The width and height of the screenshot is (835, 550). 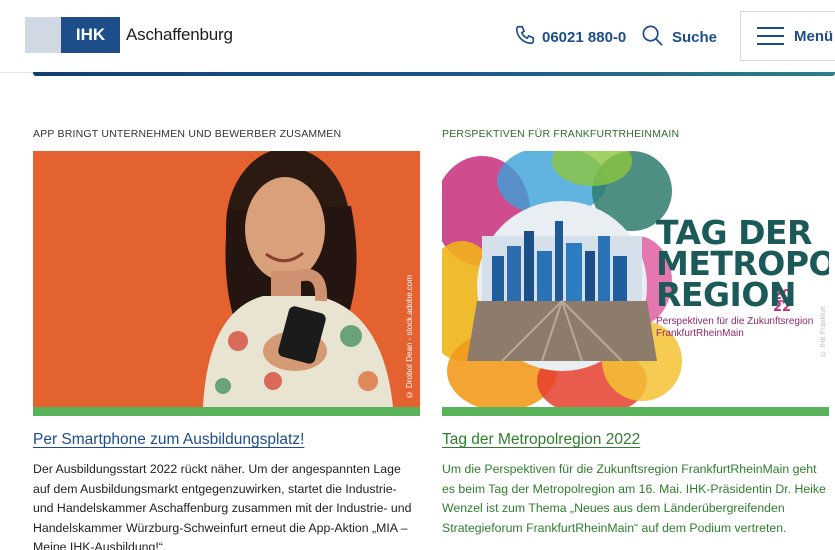 I want to click on card-kicker: PERSPEKTIVEN FÜR FRANKFURTRHEINMAIN, so click(x=561, y=134).